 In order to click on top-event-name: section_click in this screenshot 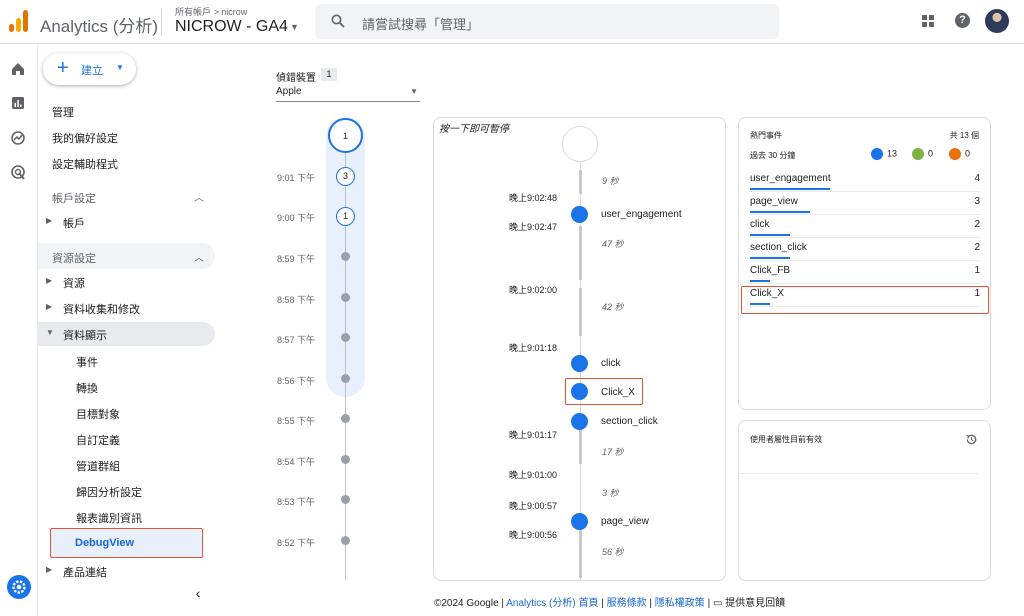, I will do `click(778, 247)`.